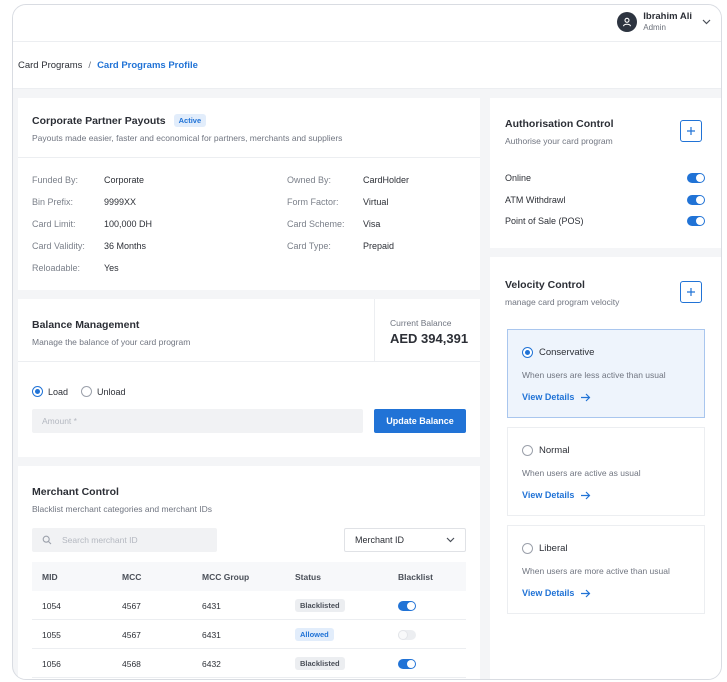 Image resolution: width=727 pixels, height=682 pixels. I want to click on merchant-filter-select: Merchant ID, so click(405, 540).